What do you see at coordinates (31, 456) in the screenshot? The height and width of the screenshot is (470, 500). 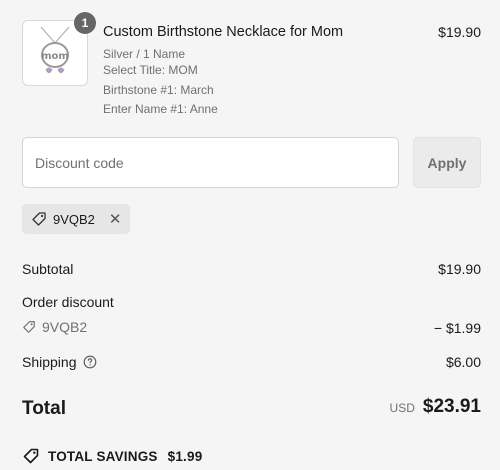 I see `savings-tag-icon` at bounding box center [31, 456].